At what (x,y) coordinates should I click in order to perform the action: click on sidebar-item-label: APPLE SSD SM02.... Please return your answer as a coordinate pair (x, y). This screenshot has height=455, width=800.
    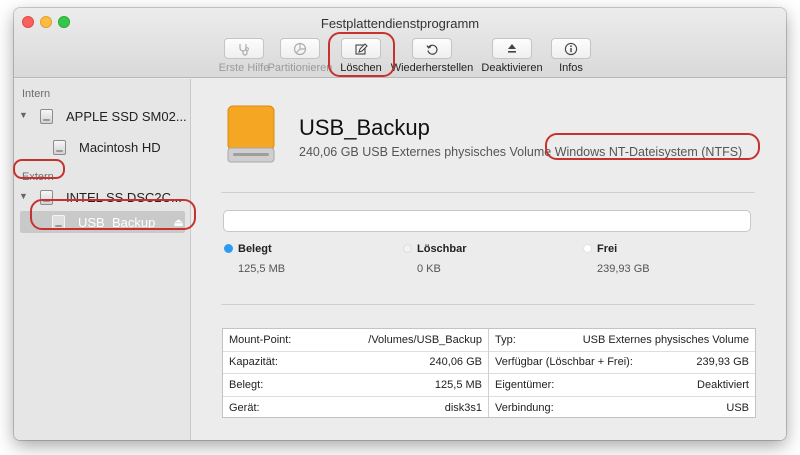
    Looking at the image, I should click on (126, 116).